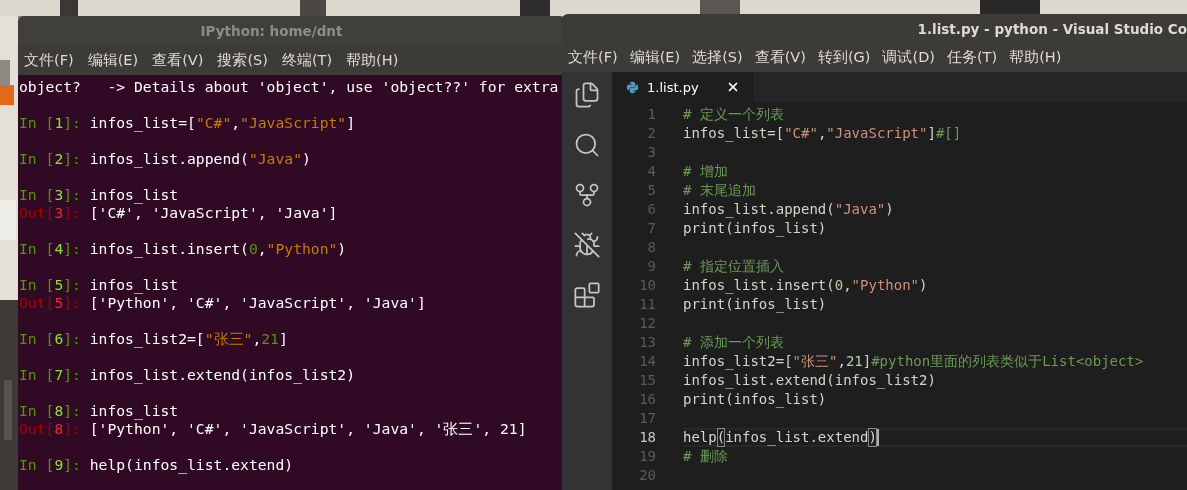  What do you see at coordinates (632, 87) in the screenshot?
I see `python-icon` at bounding box center [632, 87].